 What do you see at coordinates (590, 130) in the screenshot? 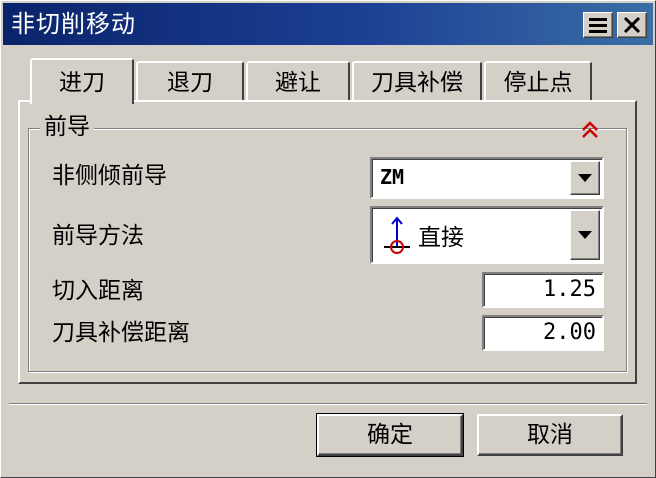
I see `collapse-up-icon` at bounding box center [590, 130].